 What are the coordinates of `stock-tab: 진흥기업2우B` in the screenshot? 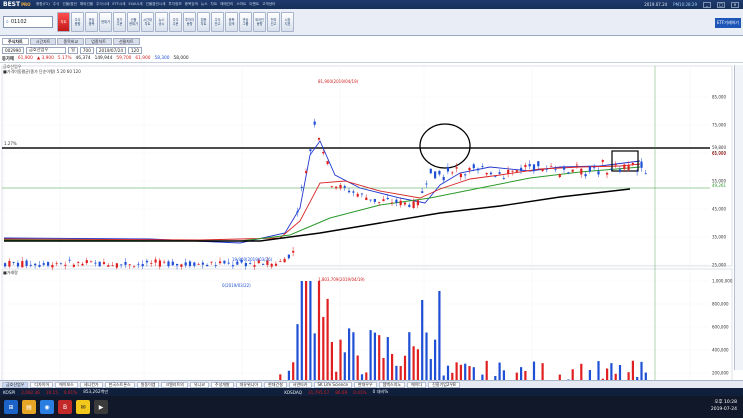 It's located at (444, 384).